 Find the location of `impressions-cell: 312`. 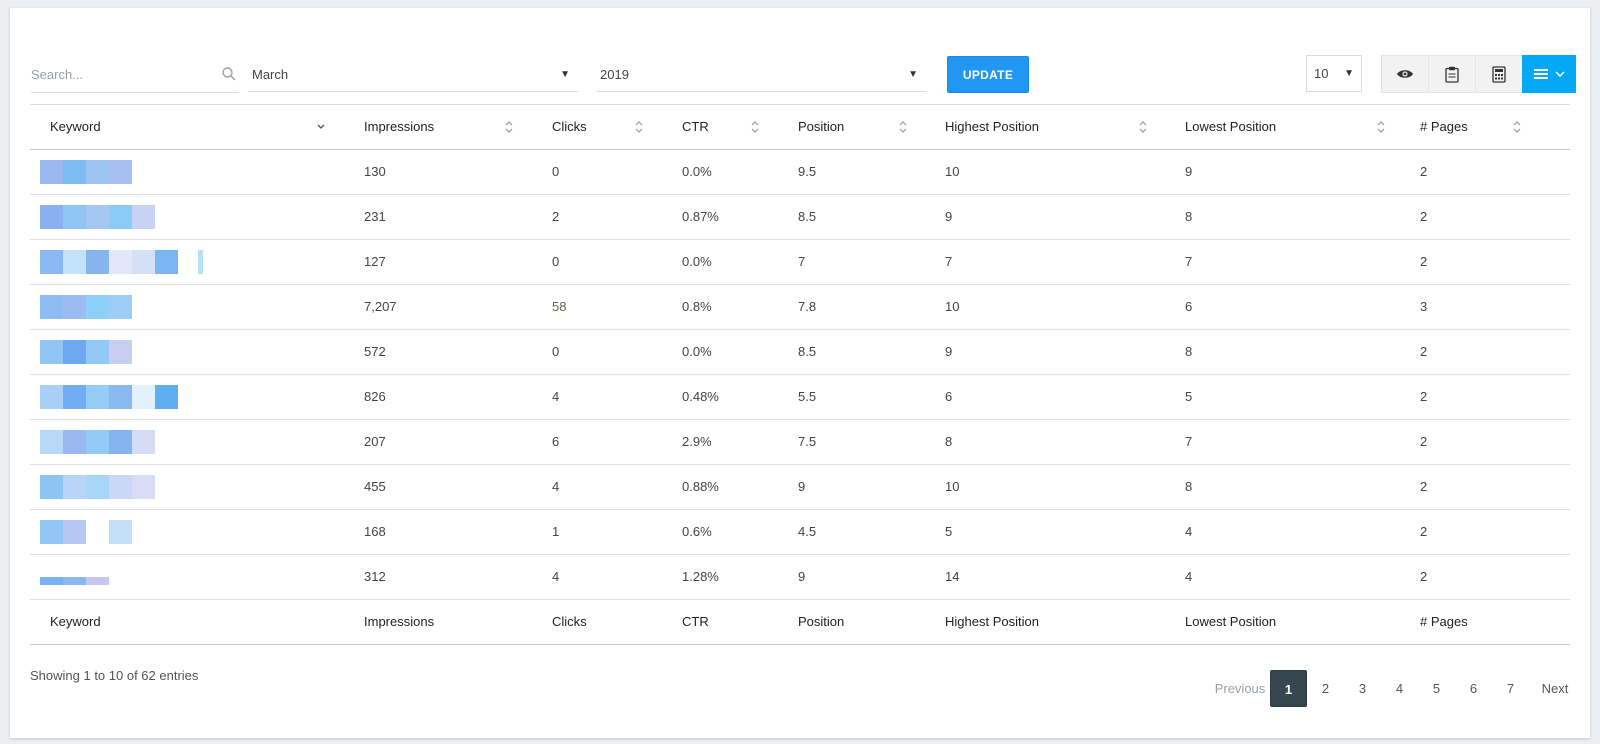

impressions-cell: 312 is located at coordinates (375, 576).